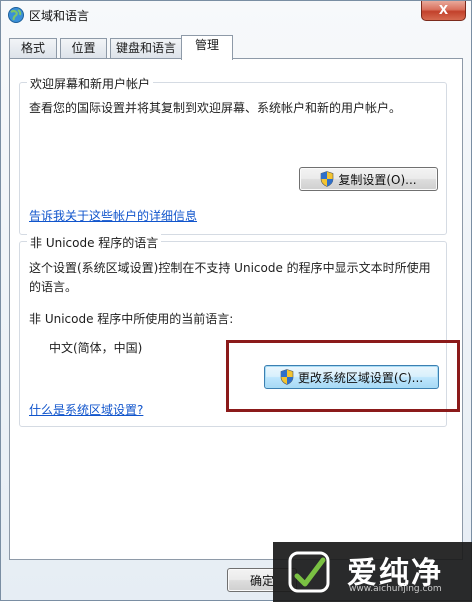 The width and height of the screenshot is (472, 602). I want to click on watermark-banner: 爱纯净 www.aichunjing.com, so click(372, 572).